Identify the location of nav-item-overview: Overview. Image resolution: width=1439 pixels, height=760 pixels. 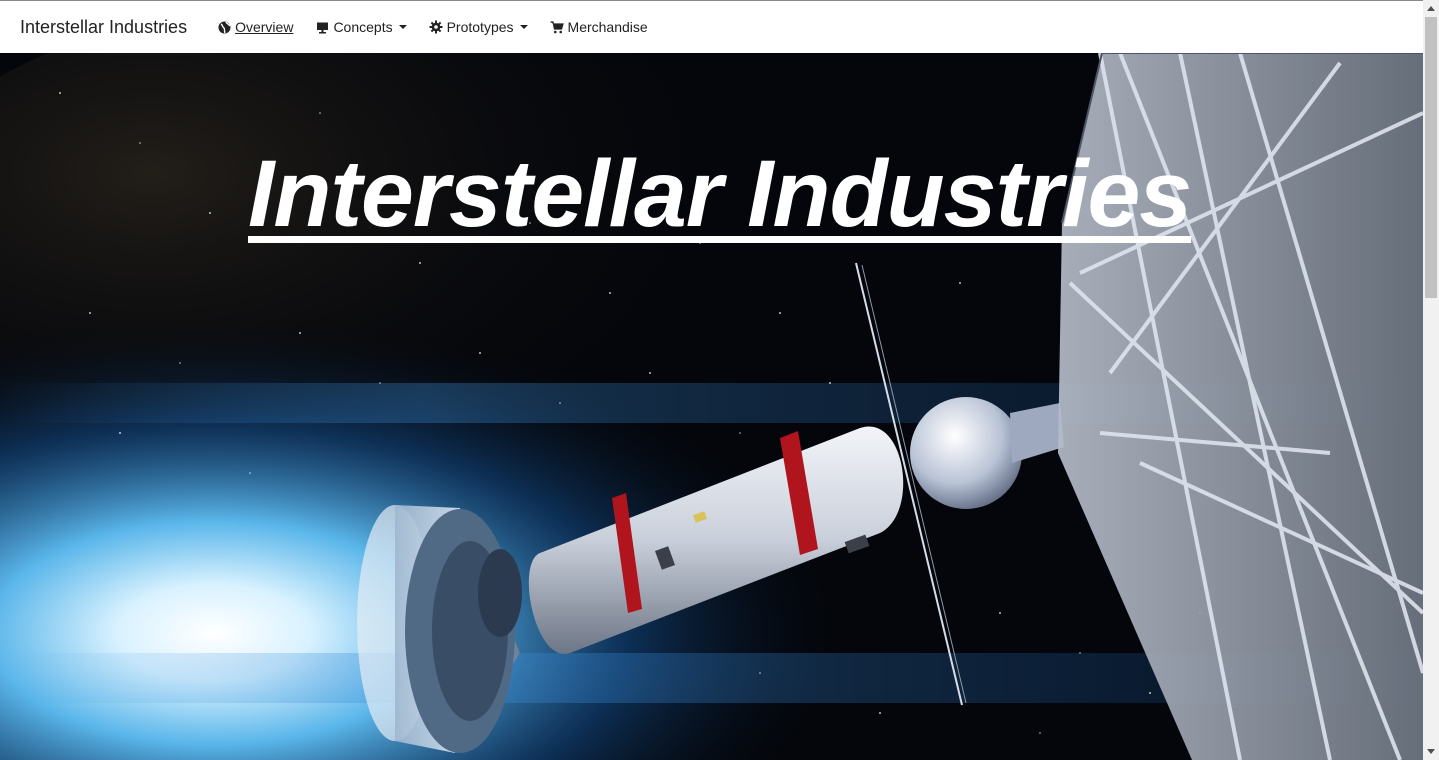
(255, 27).